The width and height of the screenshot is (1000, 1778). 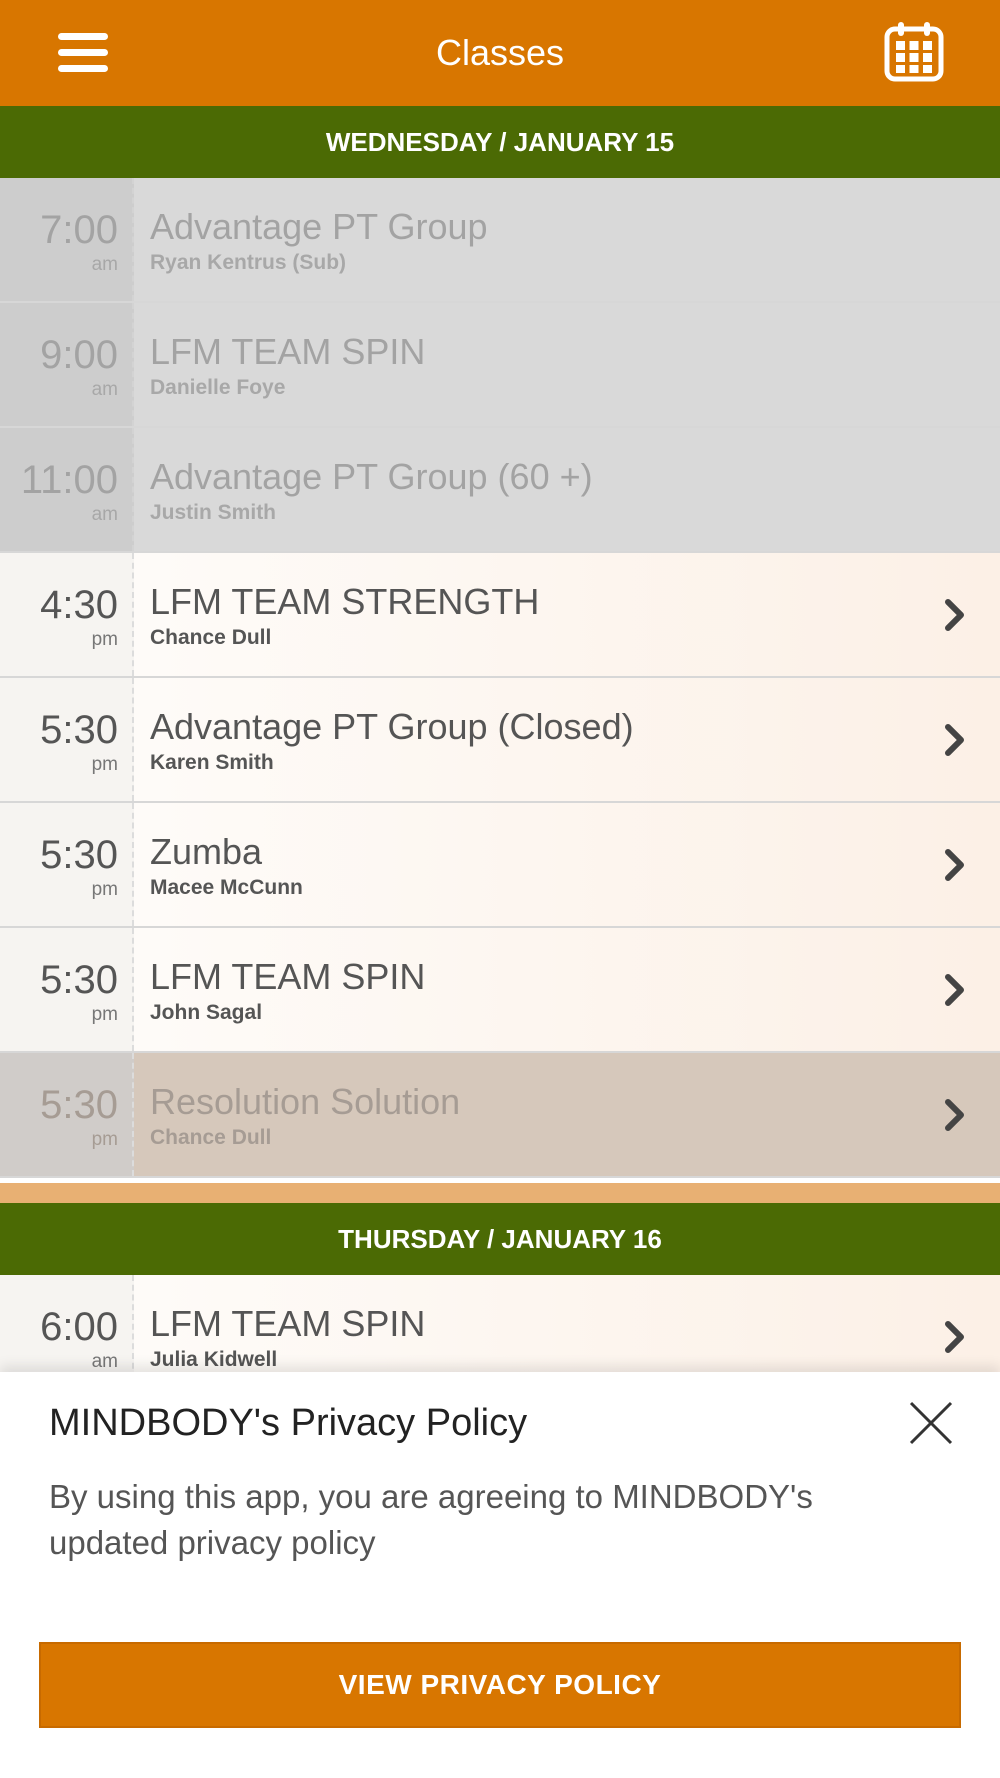 I want to click on instructor-name: Justin Smith, so click(x=213, y=512).